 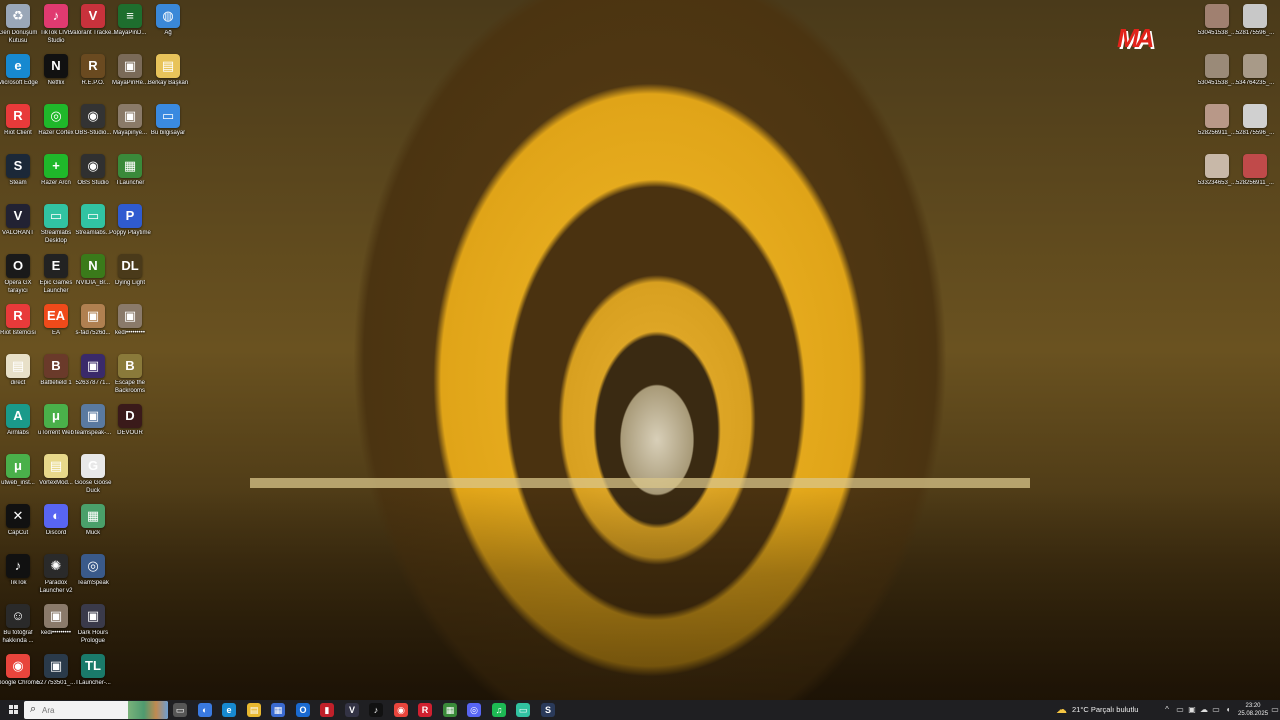 What do you see at coordinates (56, 416) in the screenshot?
I see `utorrent-web-icon: μ` at bounding box center [56, 416].